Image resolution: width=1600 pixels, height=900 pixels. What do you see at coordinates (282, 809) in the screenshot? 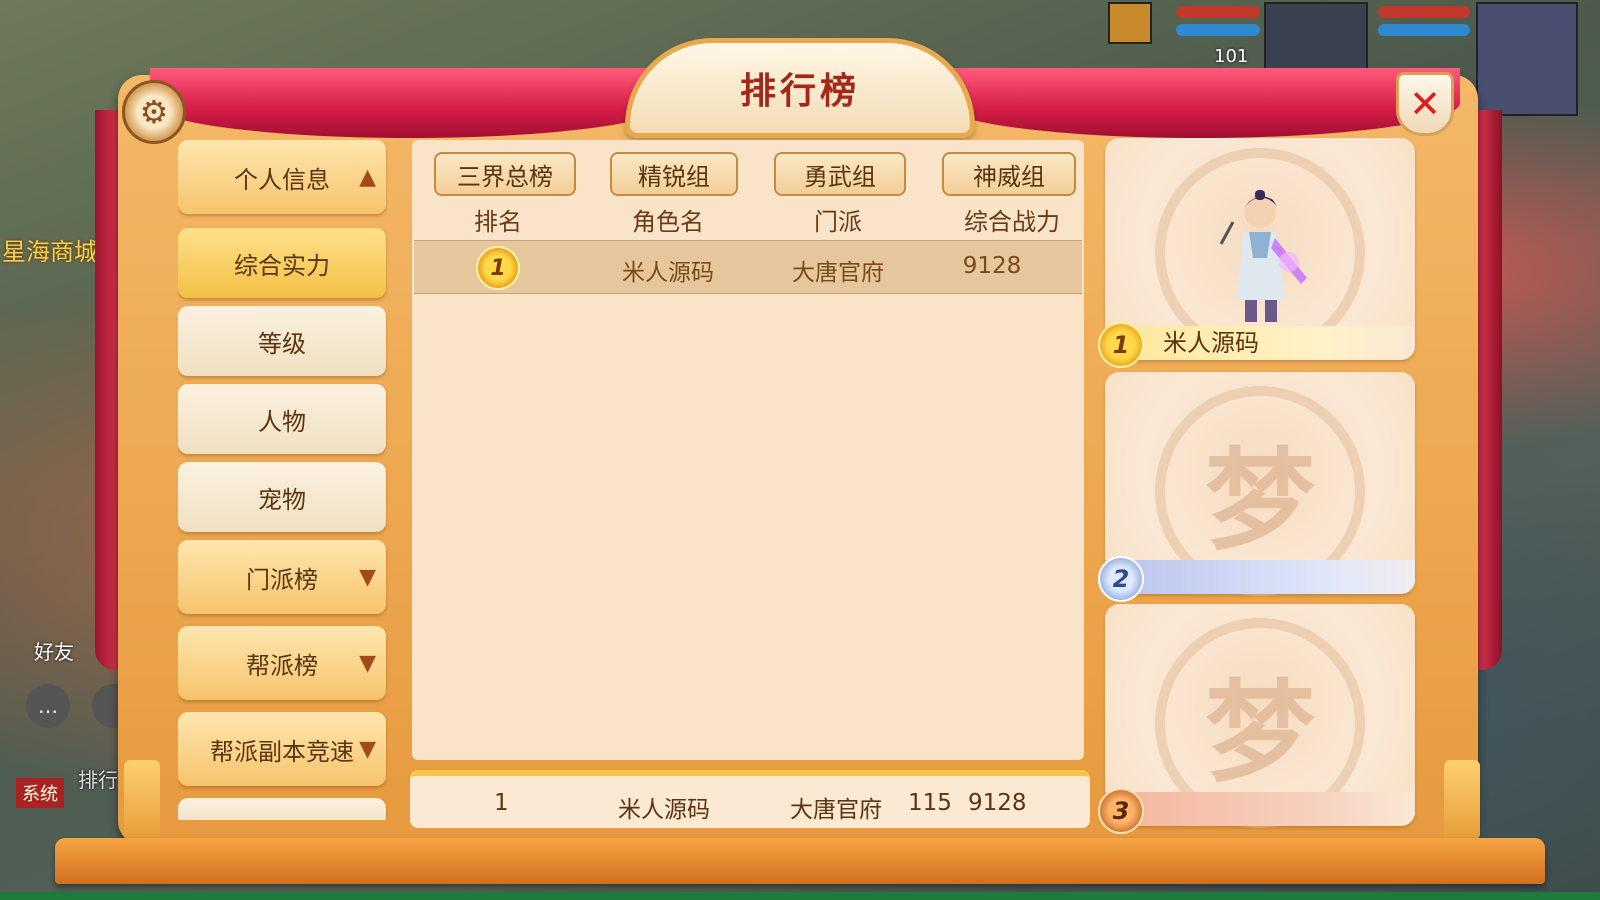
I see `menu-next-item` at bounding box center [282, 809].